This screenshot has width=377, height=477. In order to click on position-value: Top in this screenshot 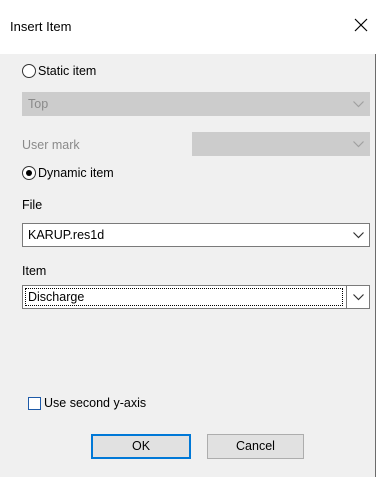, I will do `click(38, 104)`.